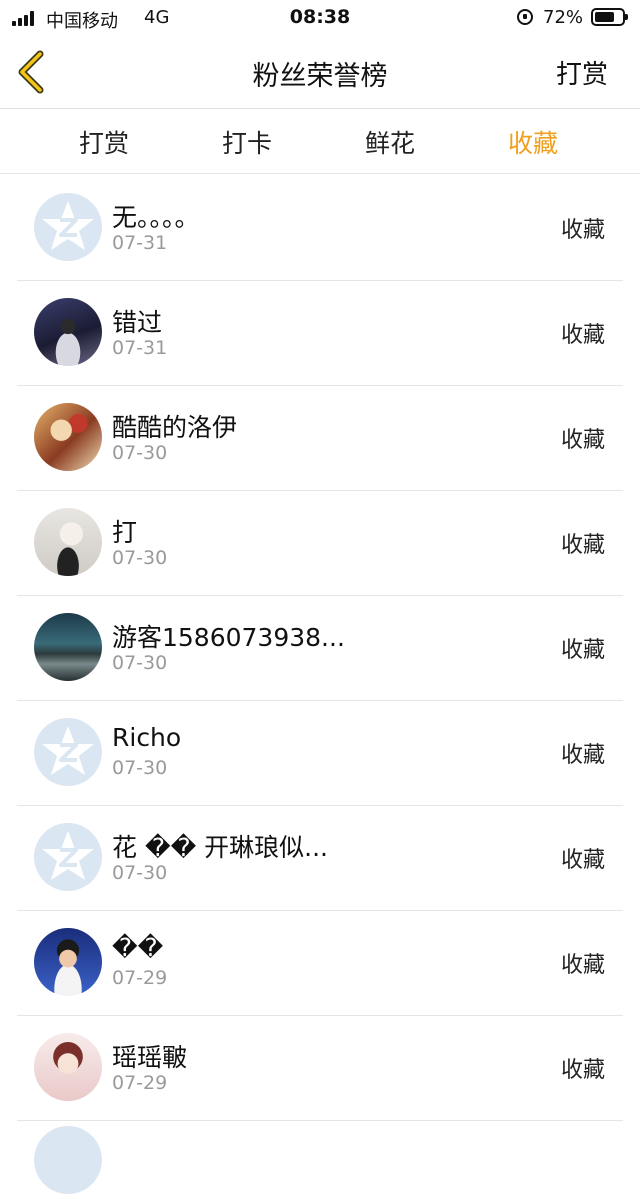 The height and width of the screenshot is (1194, 640). Describe the element at coordinates (320, 228) in the screenshot. I see `list-item: 无。。。。 07-31 收藏` at that location.